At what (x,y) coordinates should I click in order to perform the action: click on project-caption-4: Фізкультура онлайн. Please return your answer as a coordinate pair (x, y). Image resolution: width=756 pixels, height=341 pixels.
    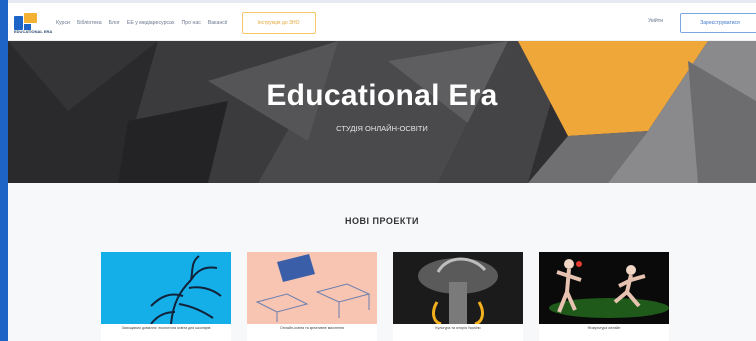
    Looking at the image, I should click on (604, 328).